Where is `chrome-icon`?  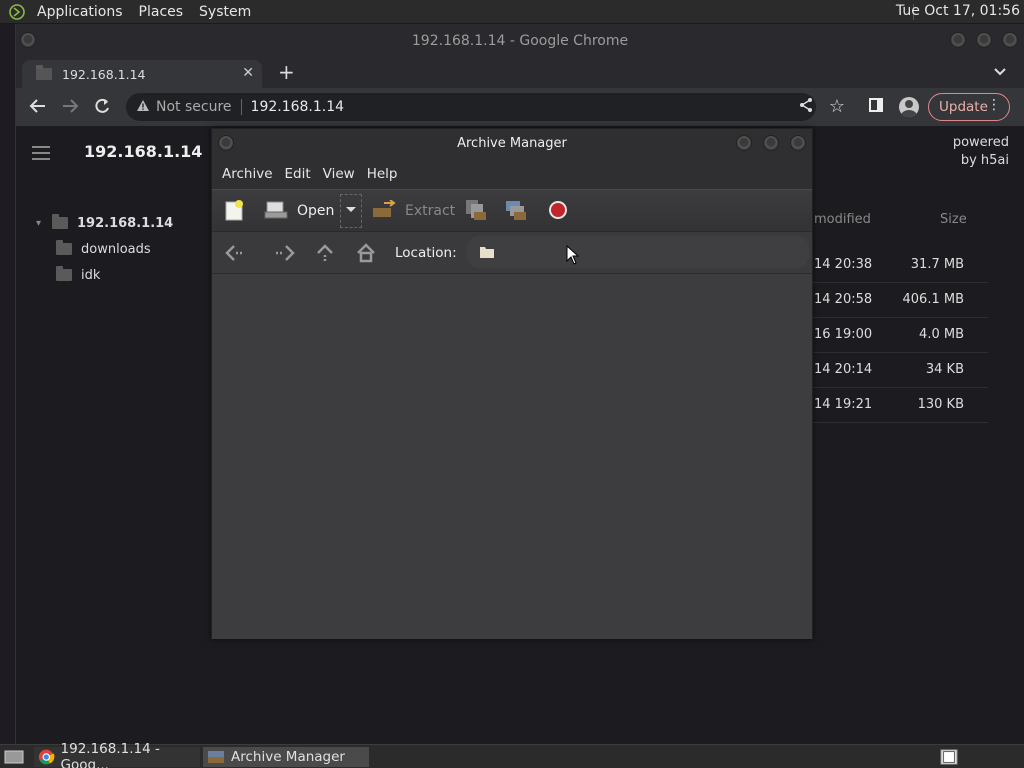
chrome-icon is located at coordinates (46, 757).